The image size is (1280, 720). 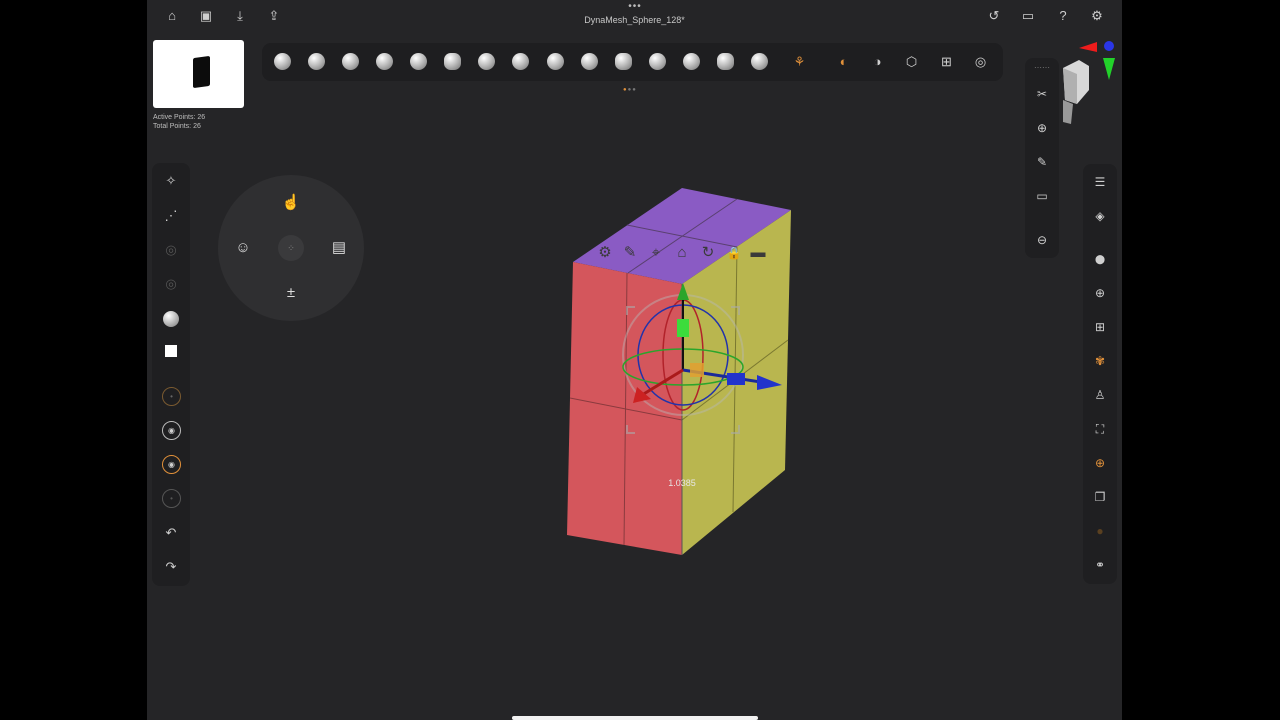 I want to click on more-options-icon: ⊖, so click(x=1042, y=240).